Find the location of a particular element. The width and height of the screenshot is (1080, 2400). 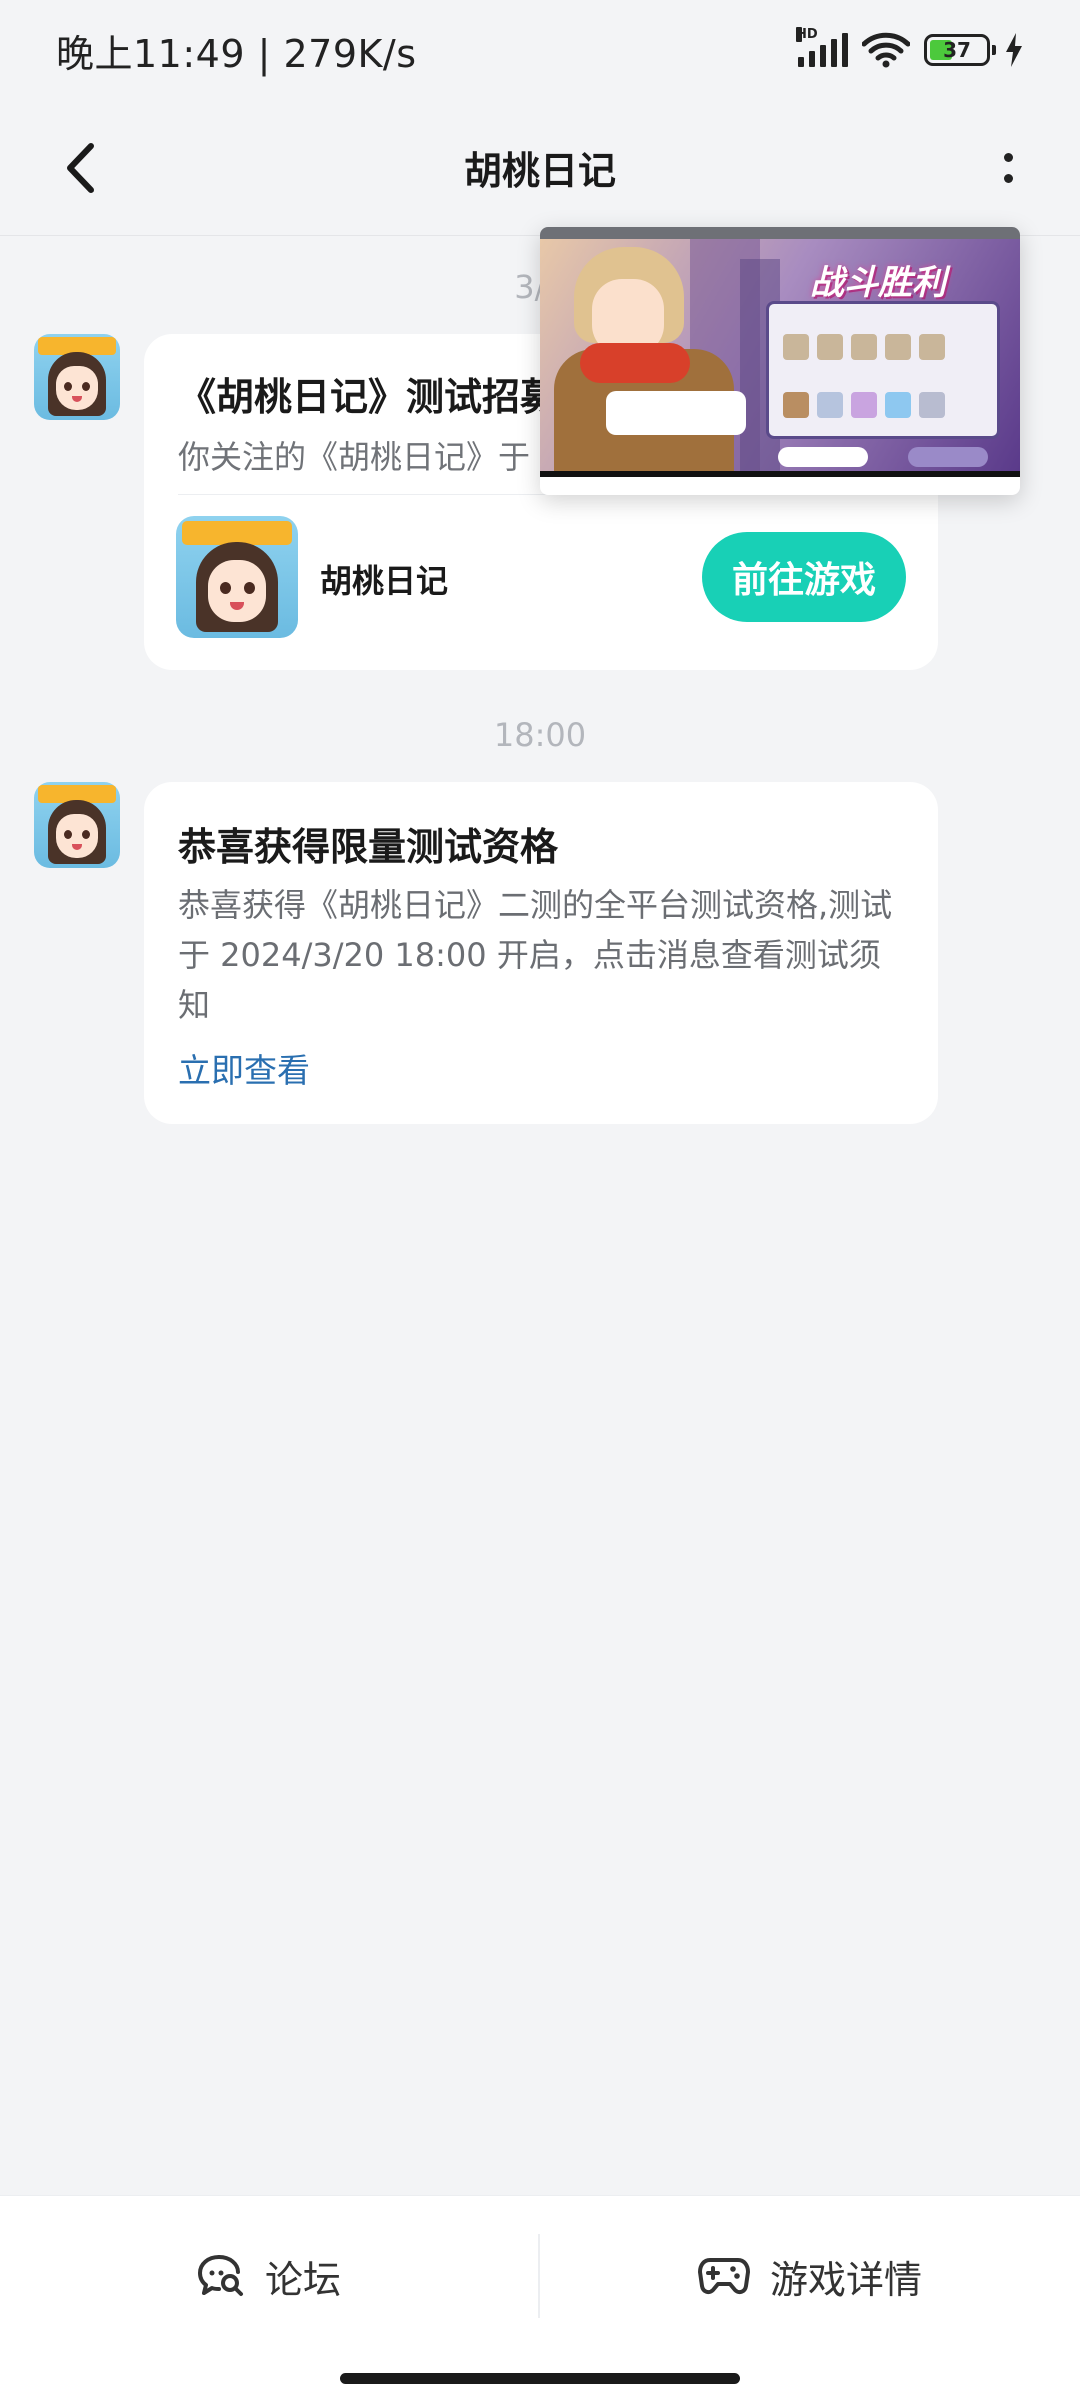

page-title: 胡桃日记 is located at coordinates (539, 171).